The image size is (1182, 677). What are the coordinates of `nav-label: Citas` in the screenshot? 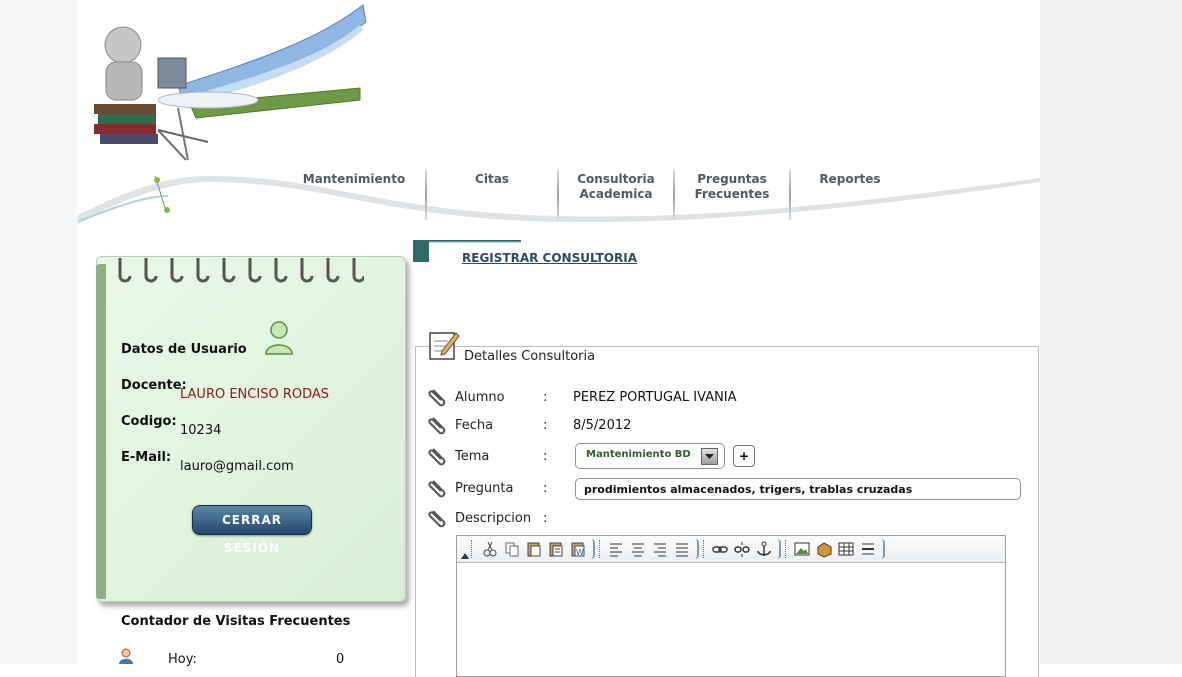 It's located at (492, 179).